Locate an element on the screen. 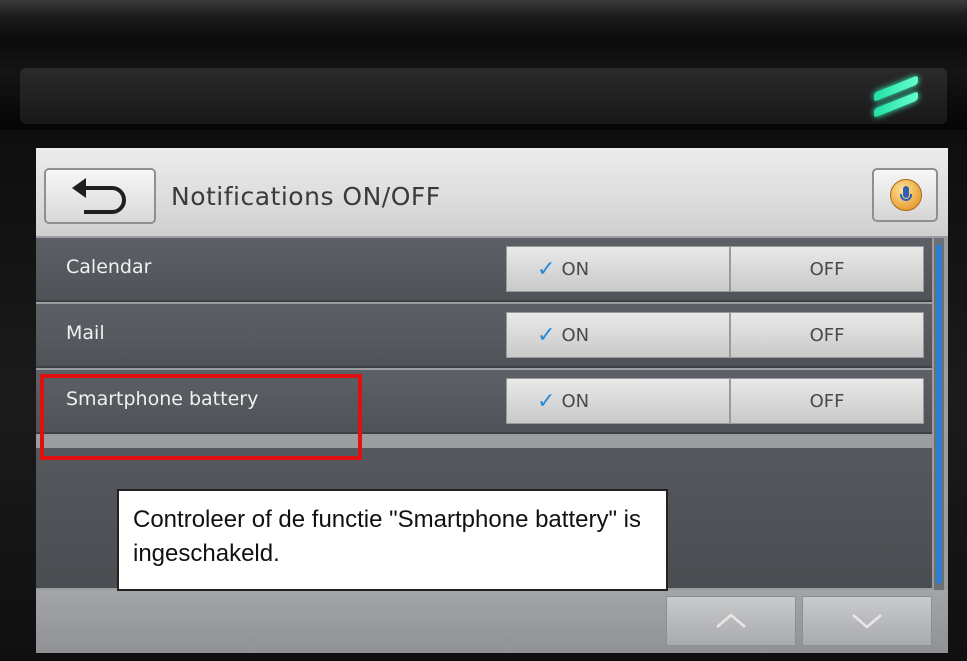  scroll-thumb is located at coordinates (939, 414).